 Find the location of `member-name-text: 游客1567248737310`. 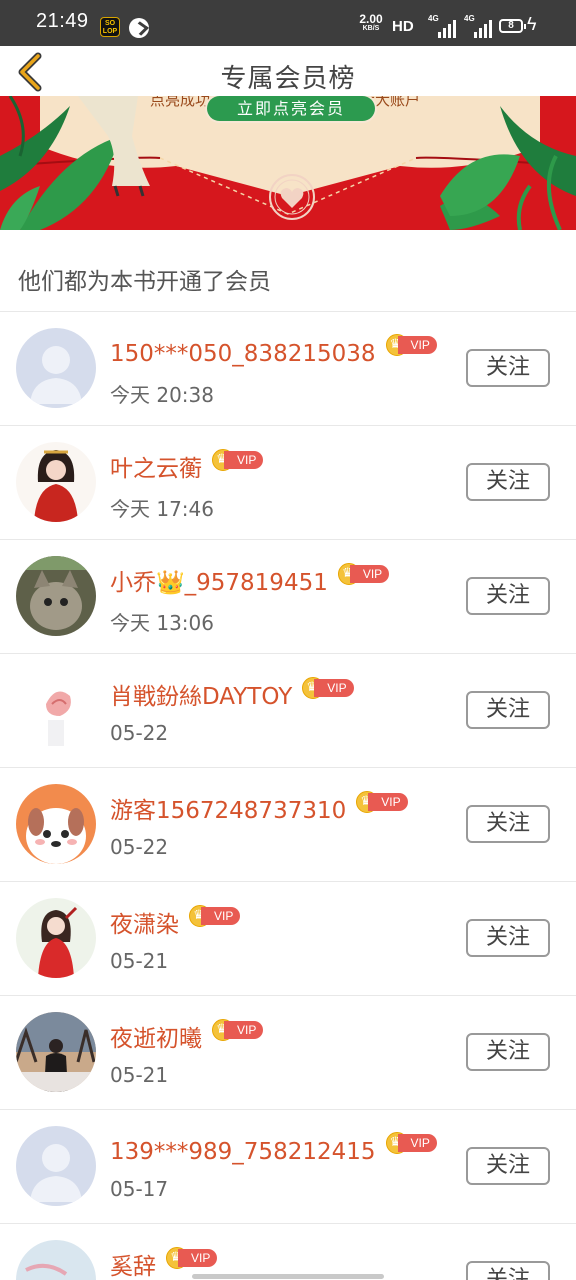

member-name-text: 游客1567248737310 is located at coordinates (228, 811).